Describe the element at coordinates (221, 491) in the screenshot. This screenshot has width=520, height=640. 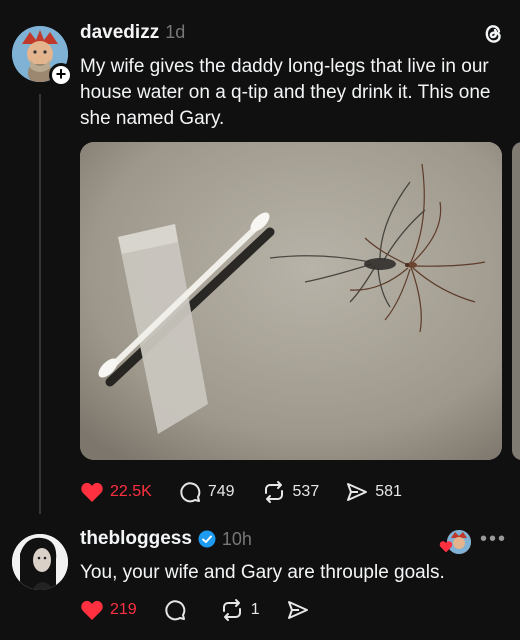
I see `reply-count: 749` at that location.